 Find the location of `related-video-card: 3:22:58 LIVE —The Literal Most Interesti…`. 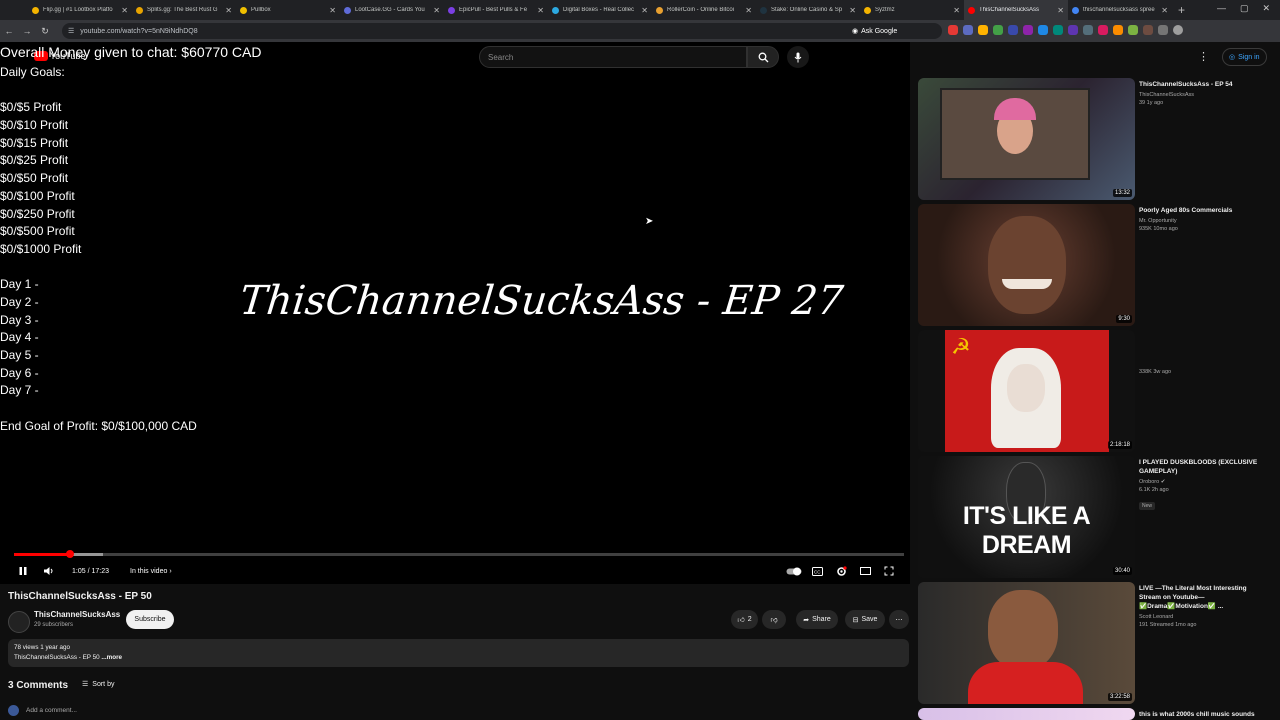

related-video-card: 3:22:58 LIVE —The Literal Most Interesti… is located at coordinates (1098, 644).